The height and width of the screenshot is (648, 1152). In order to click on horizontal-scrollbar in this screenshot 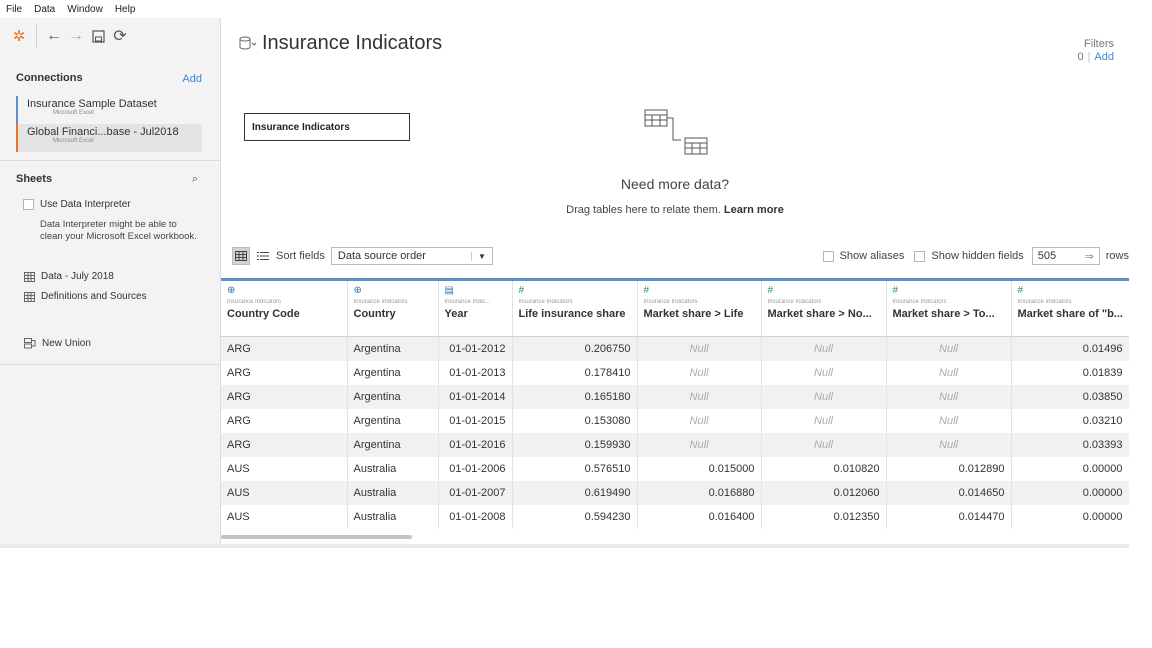, I will do `click(316, 537)`.